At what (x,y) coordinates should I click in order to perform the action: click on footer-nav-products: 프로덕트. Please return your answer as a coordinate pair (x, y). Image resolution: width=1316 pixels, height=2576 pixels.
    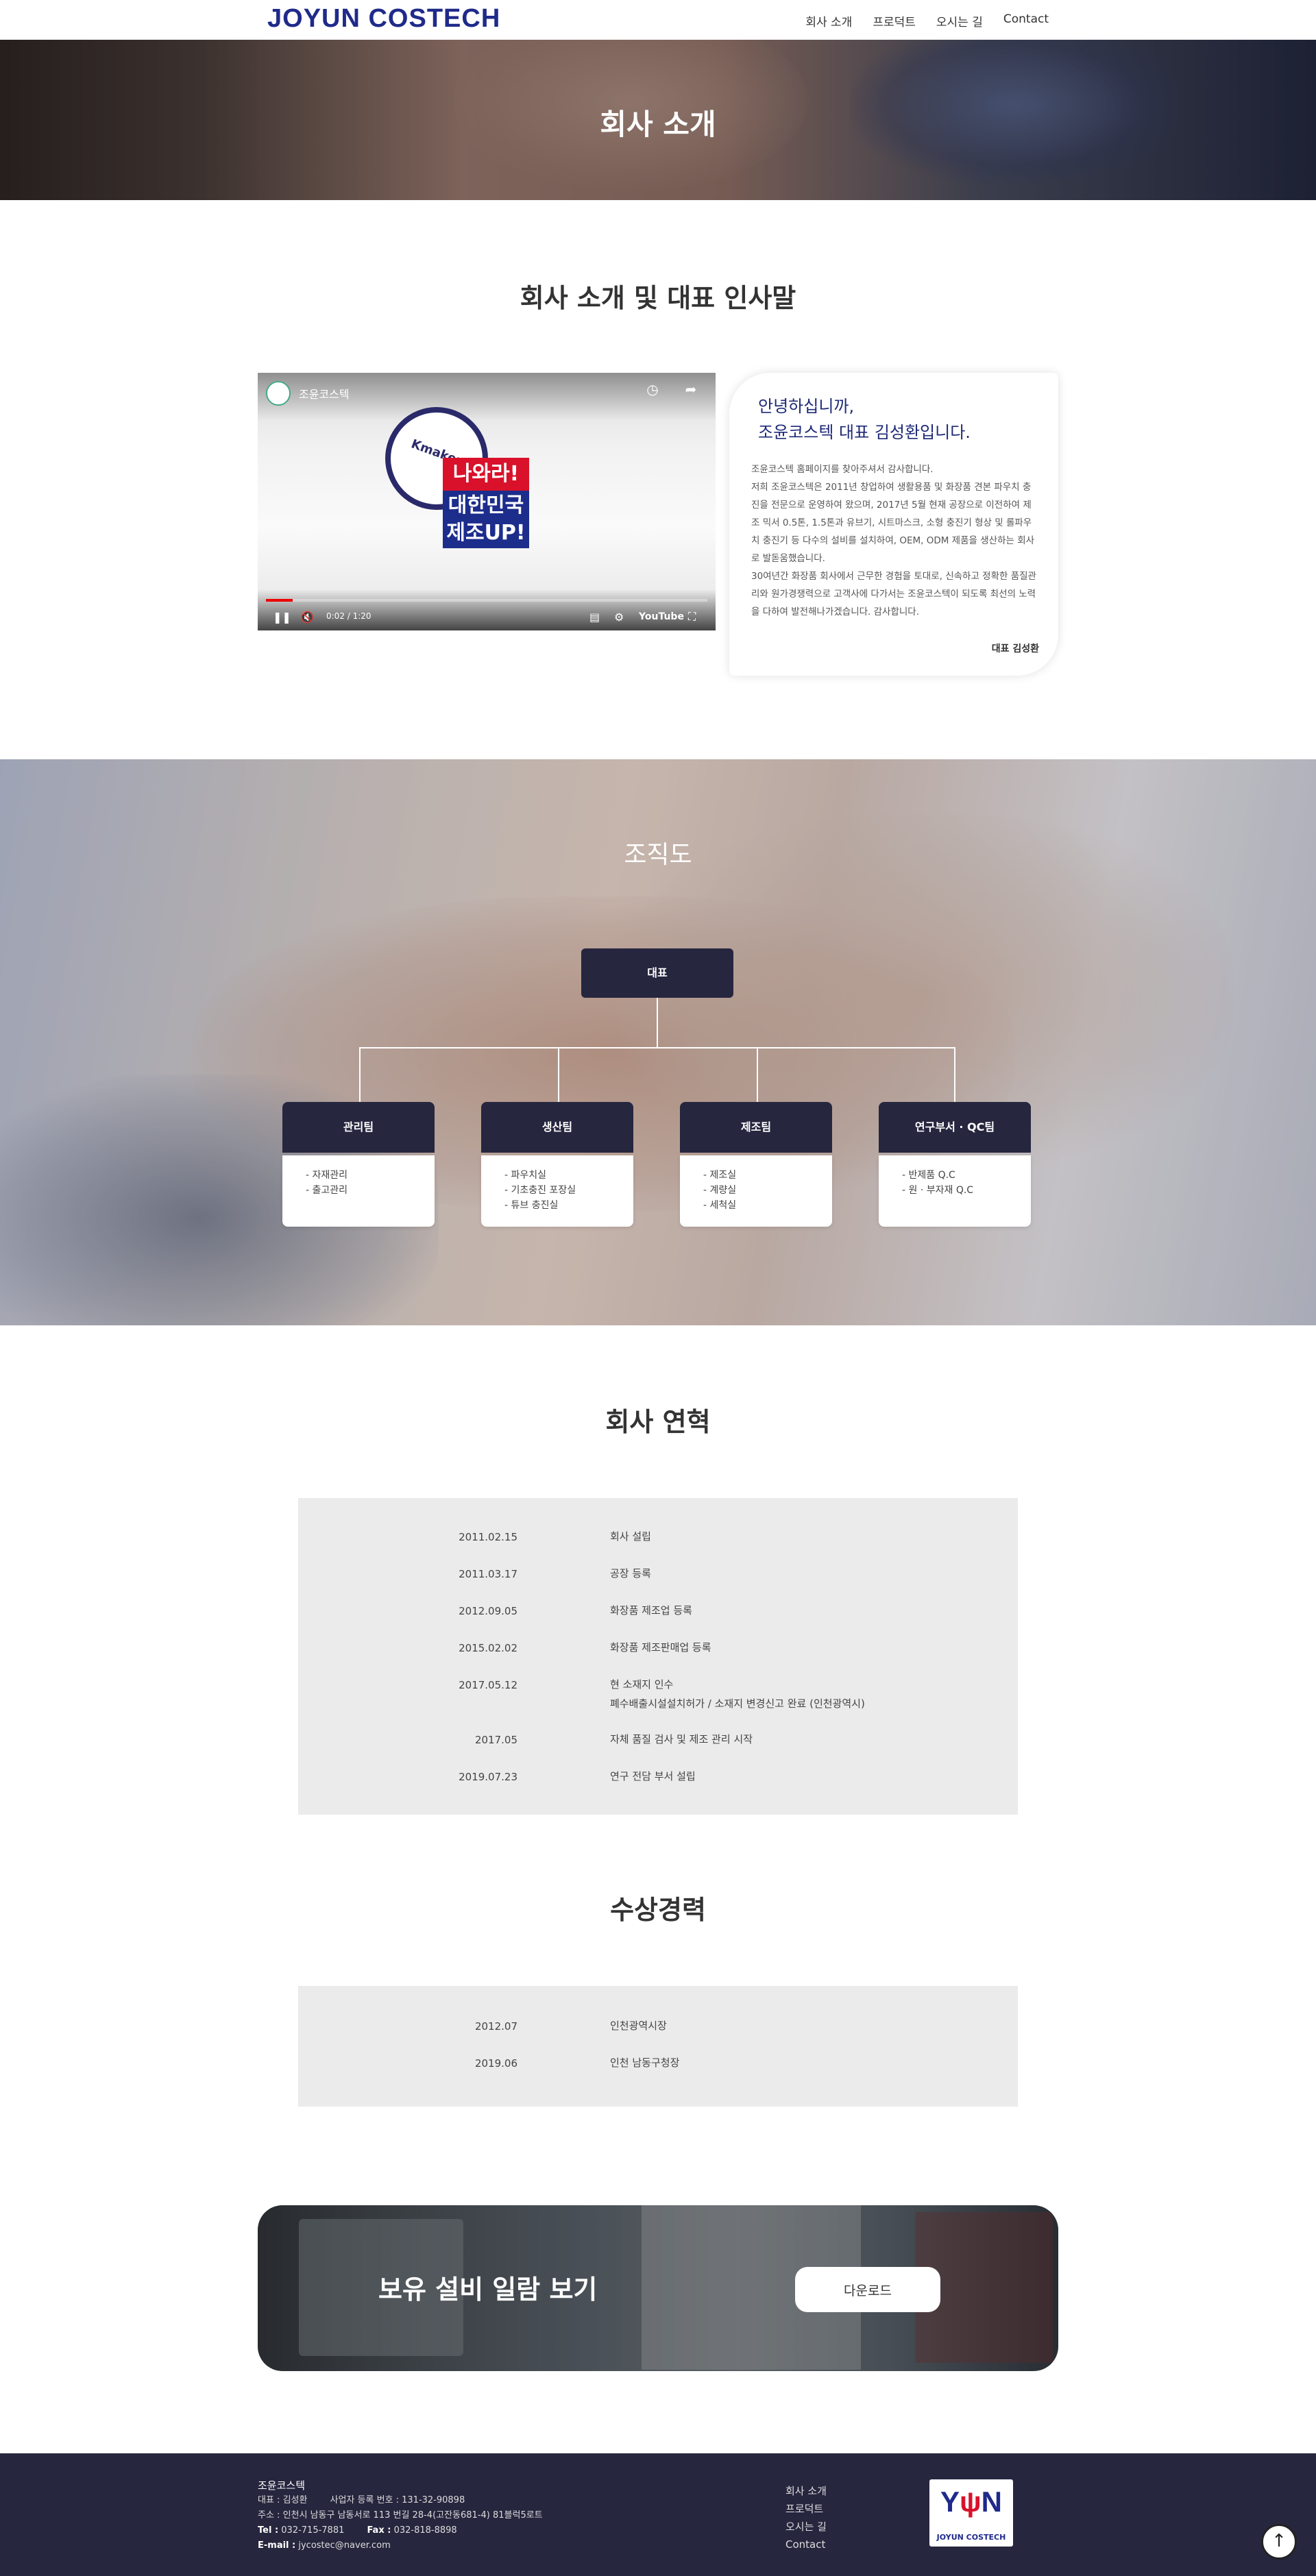
    Looking at the image, I should click on (806, 2509).